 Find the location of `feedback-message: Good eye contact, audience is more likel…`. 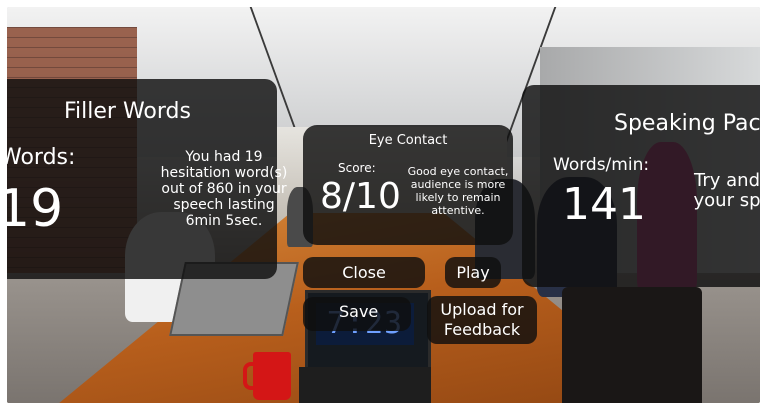

feedback-message: Good eye contact, audience is more likel… is located at coordinates (458, 191).